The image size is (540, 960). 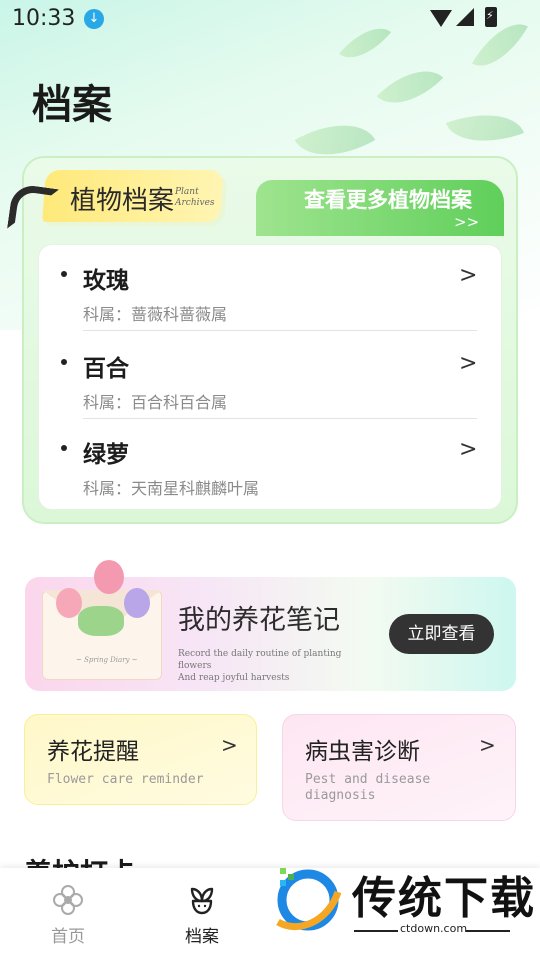 What do you see at coordinates (155, 314) in the screenshot?
I see `plant-family: 科属：蔷薇科蔷薇属` at bounding box center [155, 314].